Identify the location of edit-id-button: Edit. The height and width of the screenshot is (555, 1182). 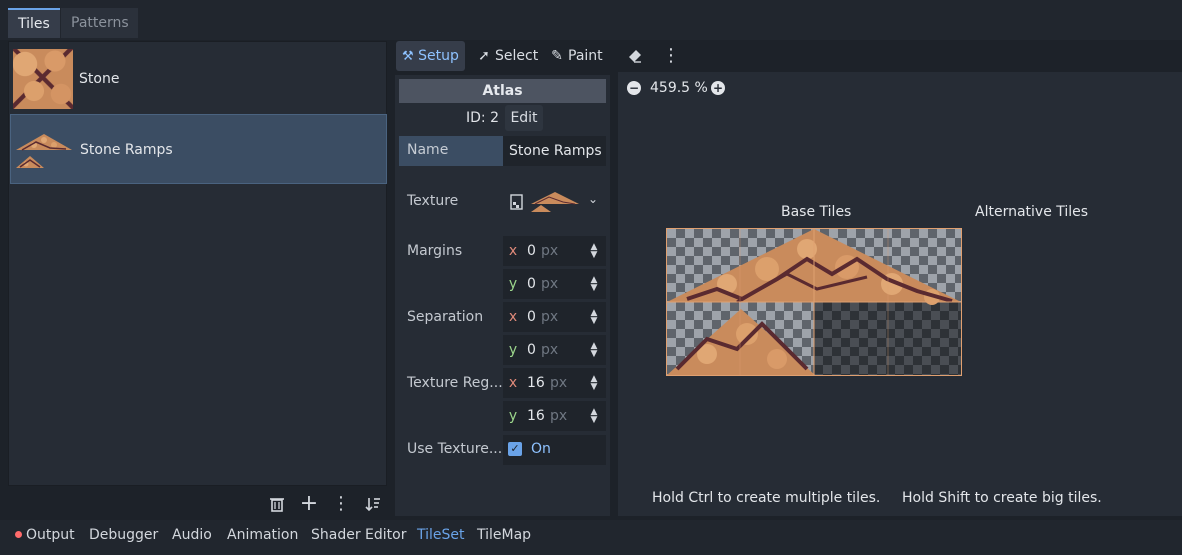
(524, 118).